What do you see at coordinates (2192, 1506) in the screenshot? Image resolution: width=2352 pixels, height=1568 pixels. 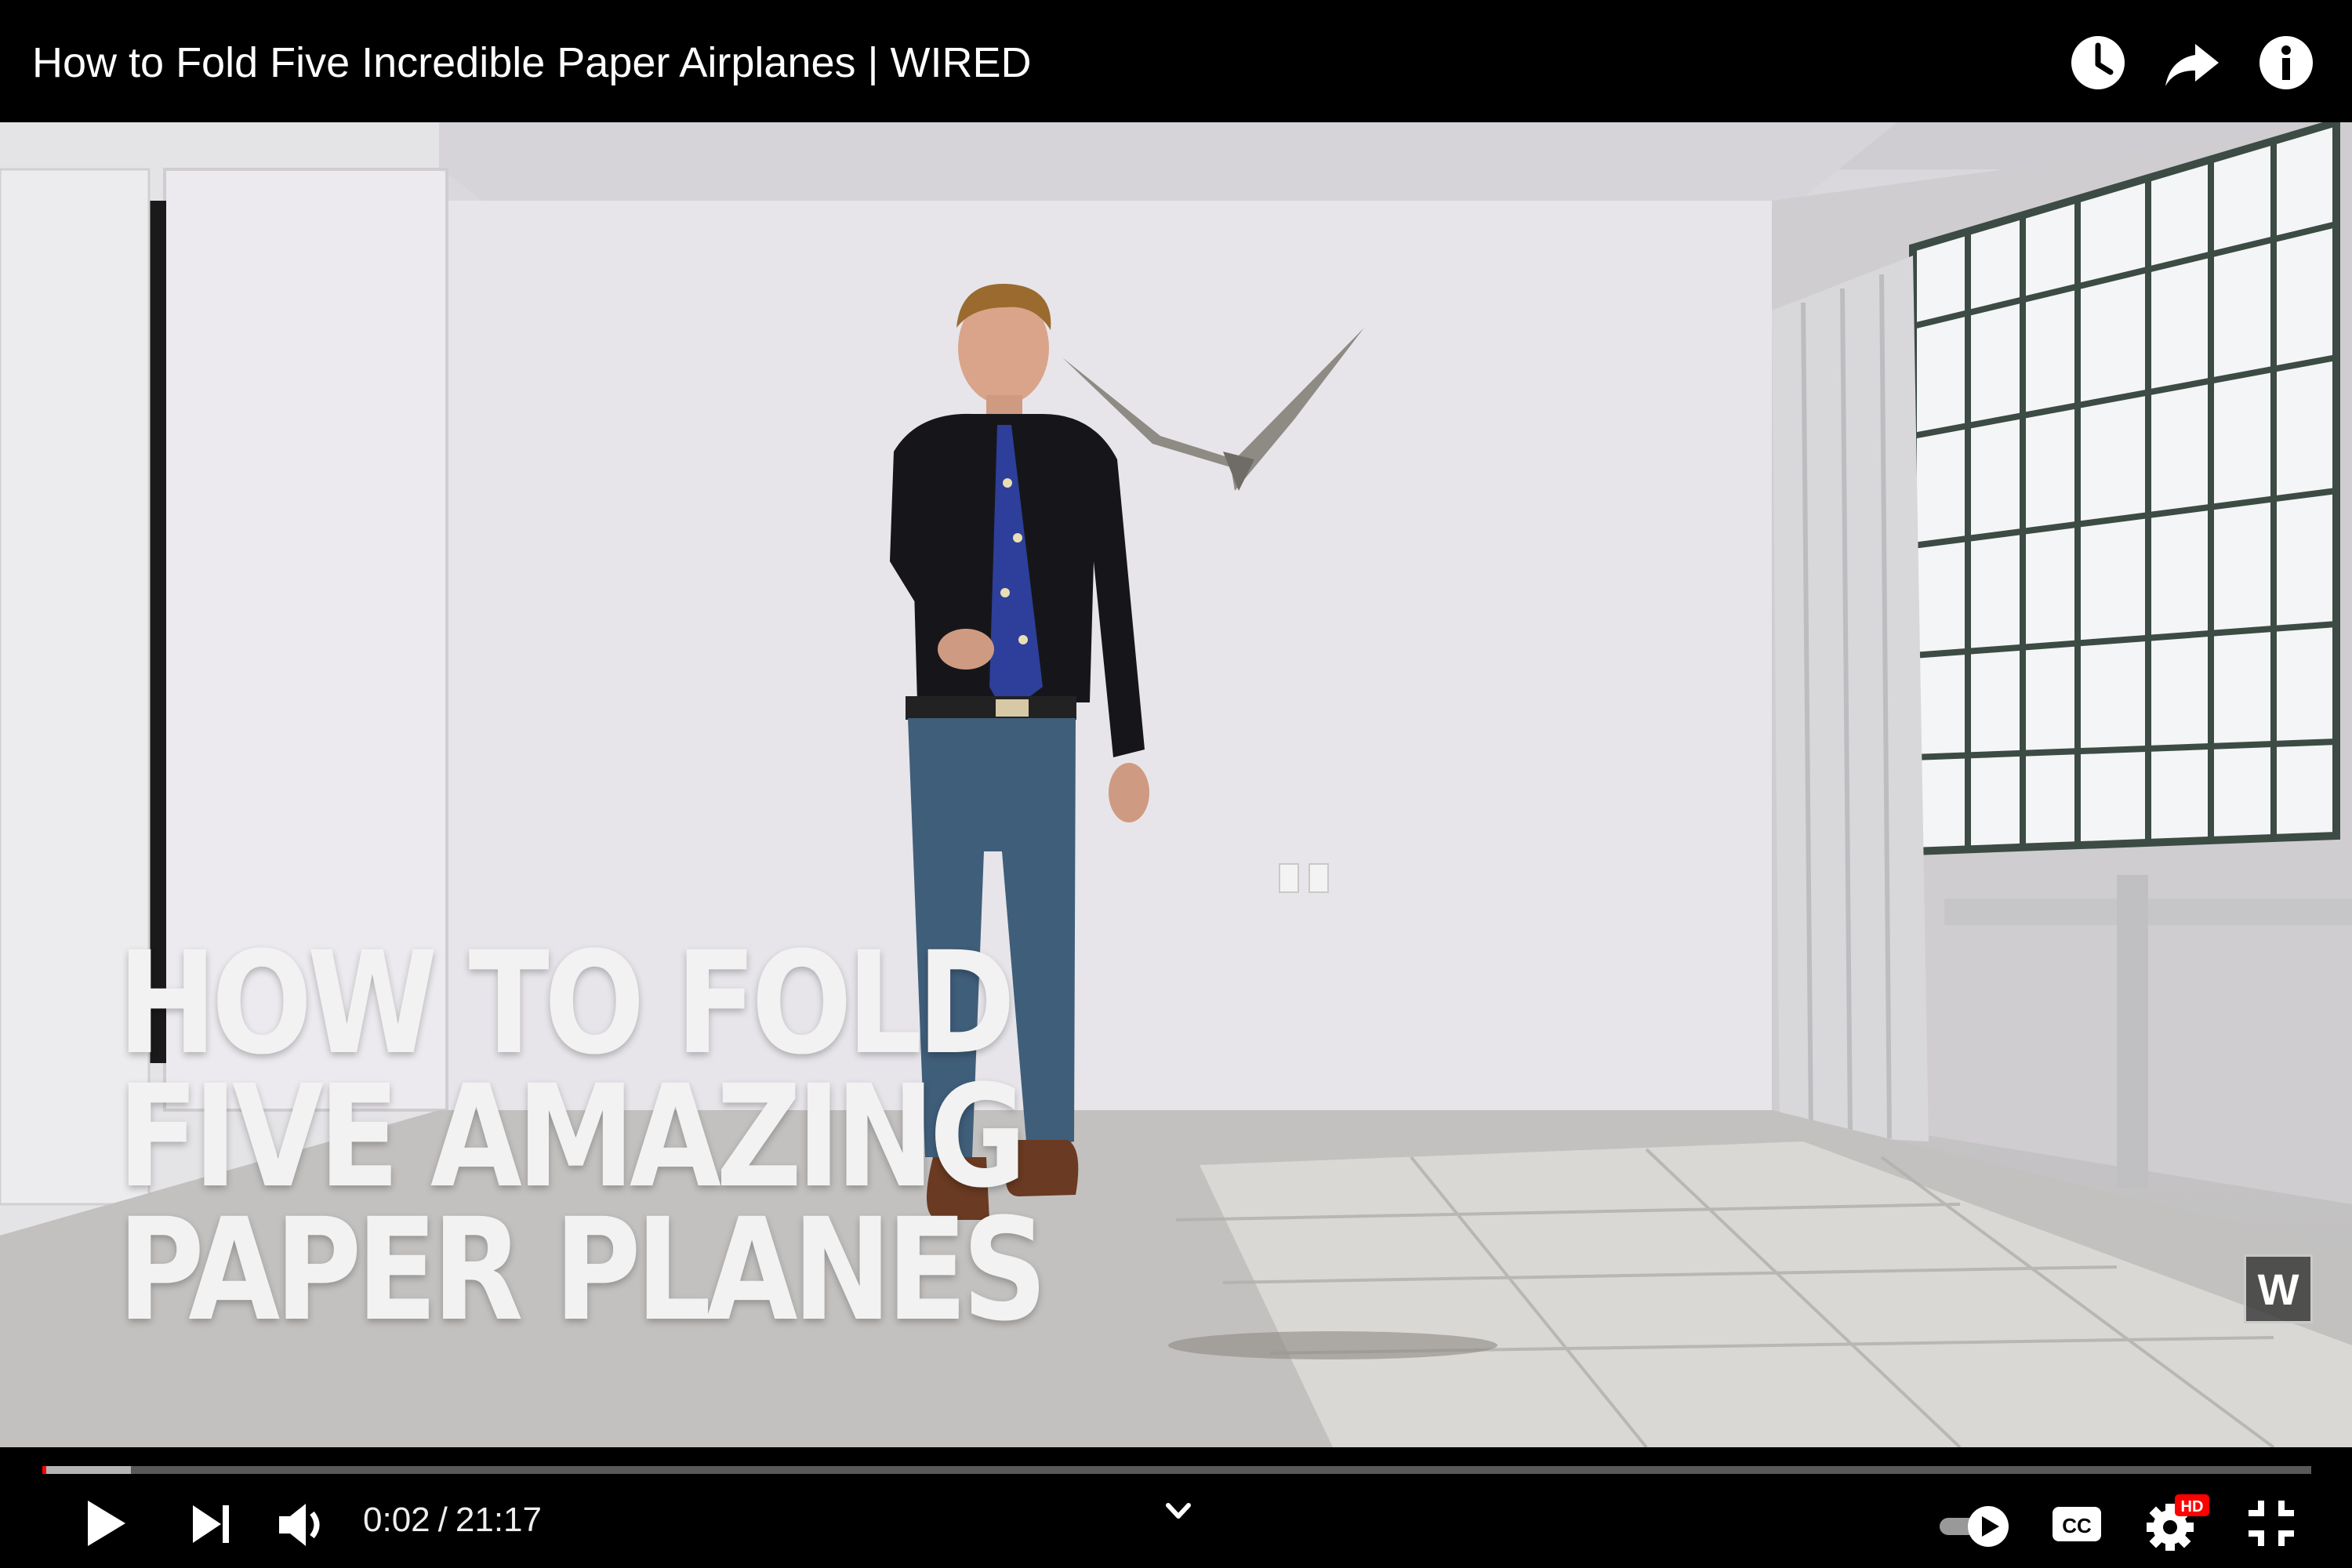 I see `quality-badge: HD` at bounding box center [2192, 1506].